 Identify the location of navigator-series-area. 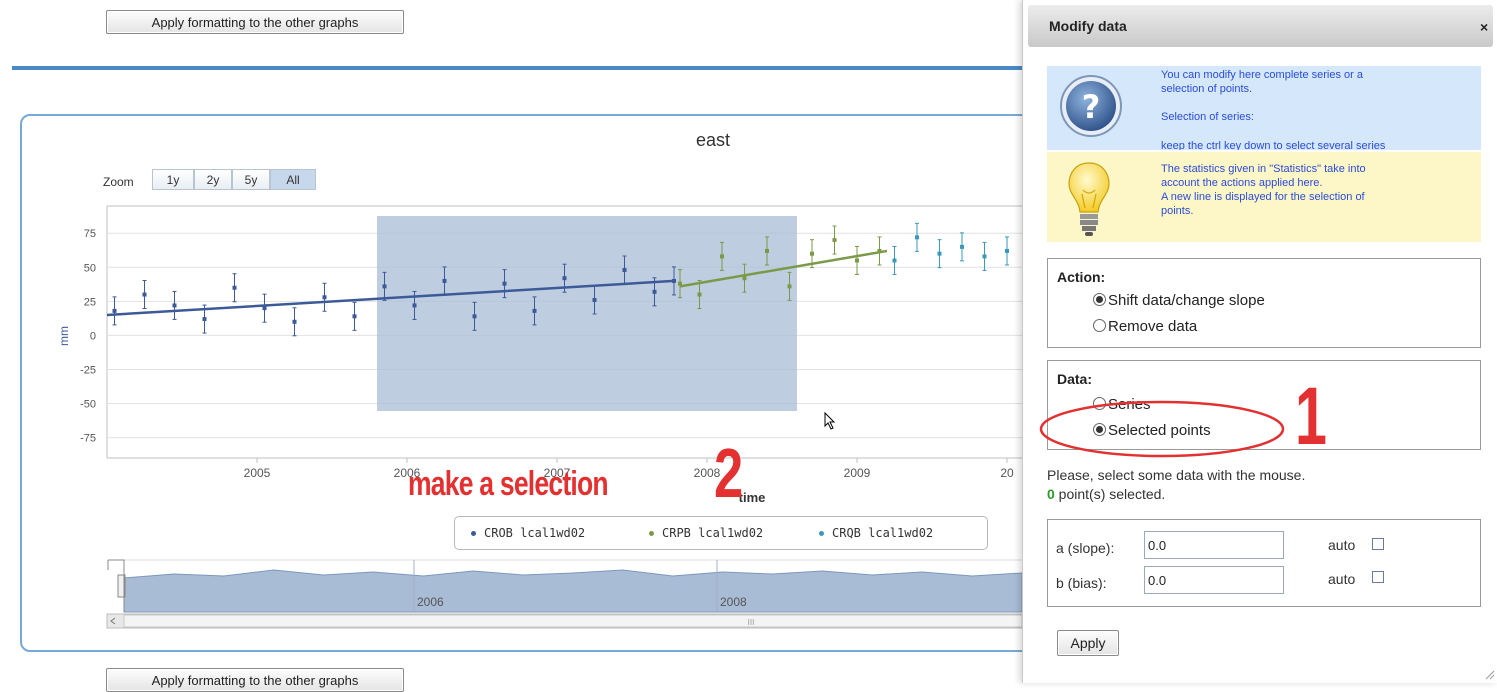
(572, 591).